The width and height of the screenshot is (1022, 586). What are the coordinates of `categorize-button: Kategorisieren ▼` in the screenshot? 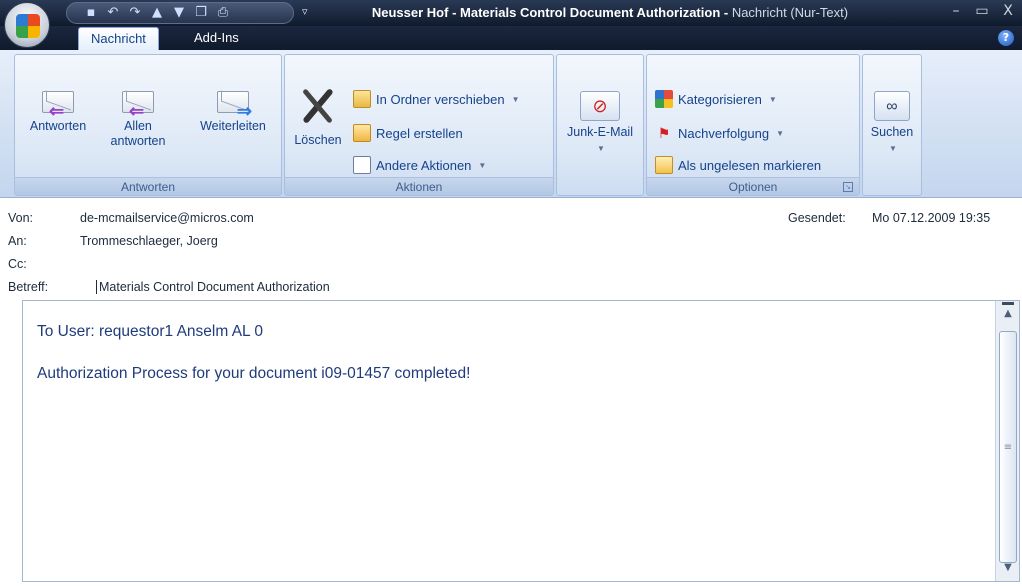 It's located at (716, 99).